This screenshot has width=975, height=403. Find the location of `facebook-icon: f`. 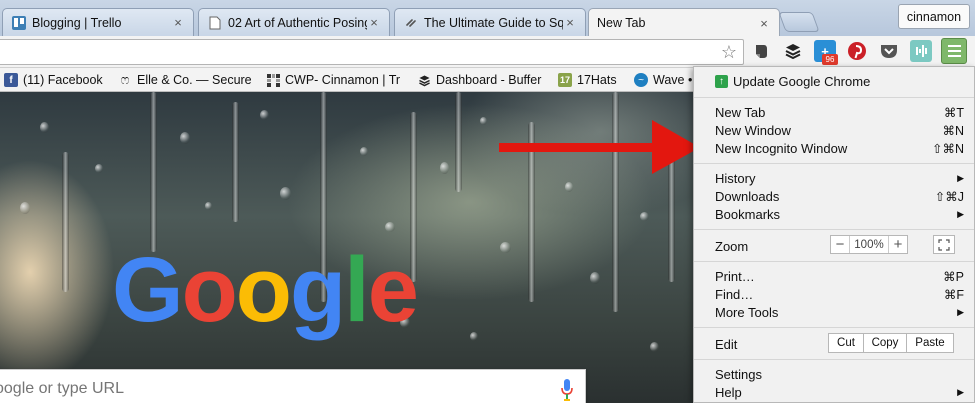

facebook-icon: f is located at coordinates (11, 80).